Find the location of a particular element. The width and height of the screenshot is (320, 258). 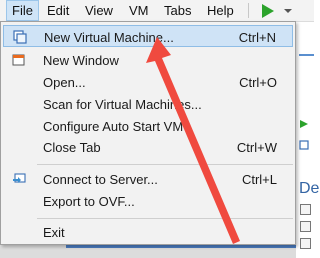

menu-item-connect-to-server: Connect to Server... Ctrl+L is located at coordinates (148, 179).